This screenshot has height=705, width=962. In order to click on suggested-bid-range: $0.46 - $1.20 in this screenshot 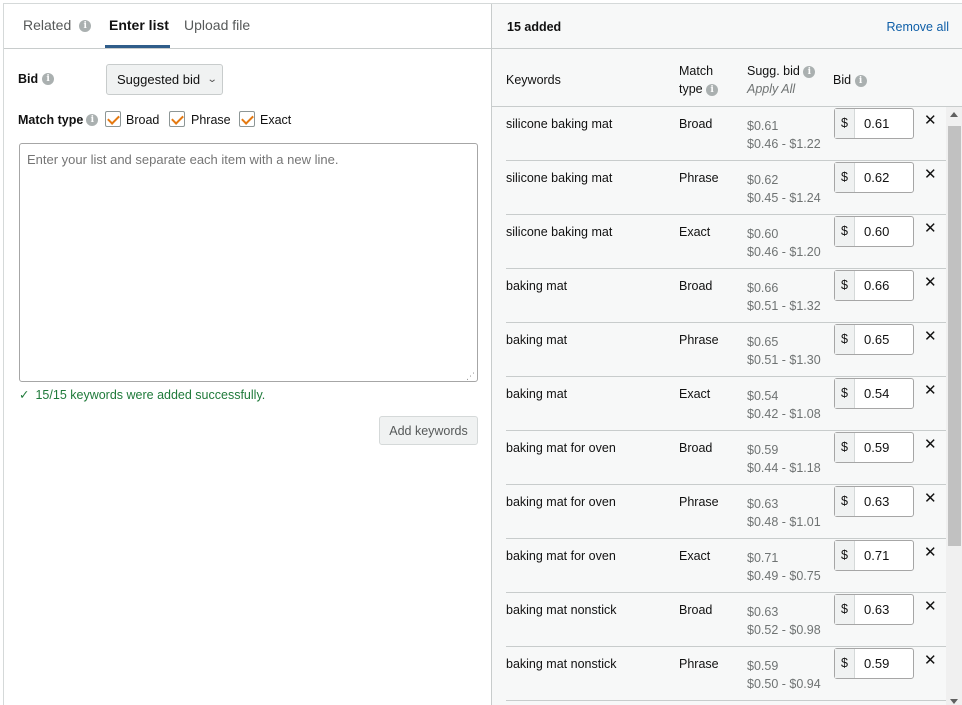, I will do `click(784, 252)`.